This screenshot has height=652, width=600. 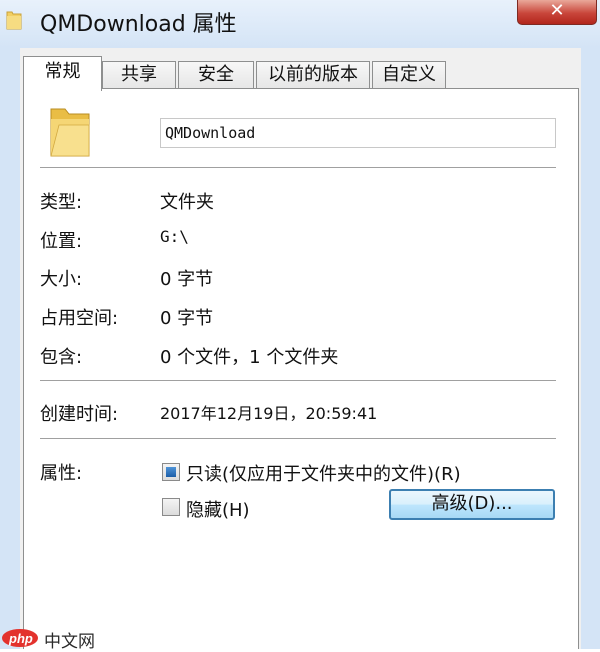 What do you see at coordinates (300, 24) in the screenshot?
I see `title-bar: QMDownload 属性 ✕` at bounding box center [300, 24].